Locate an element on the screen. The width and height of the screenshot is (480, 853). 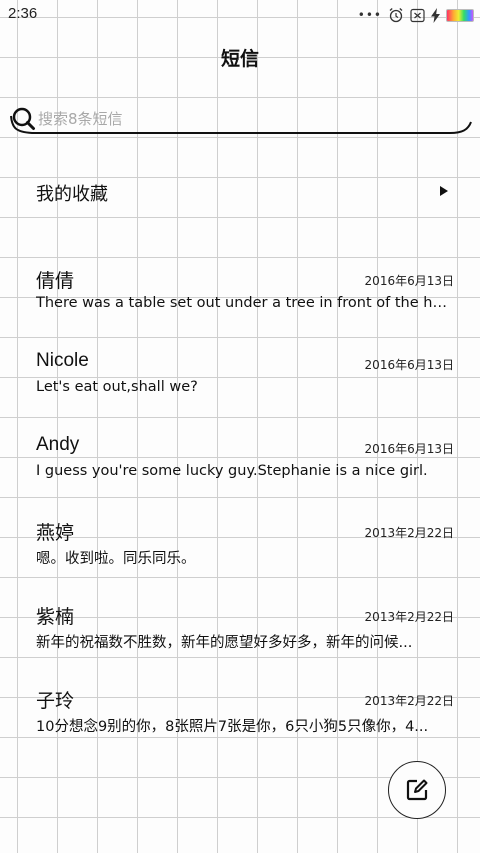
chevron-right-icon is located at coordinates (444, 191).